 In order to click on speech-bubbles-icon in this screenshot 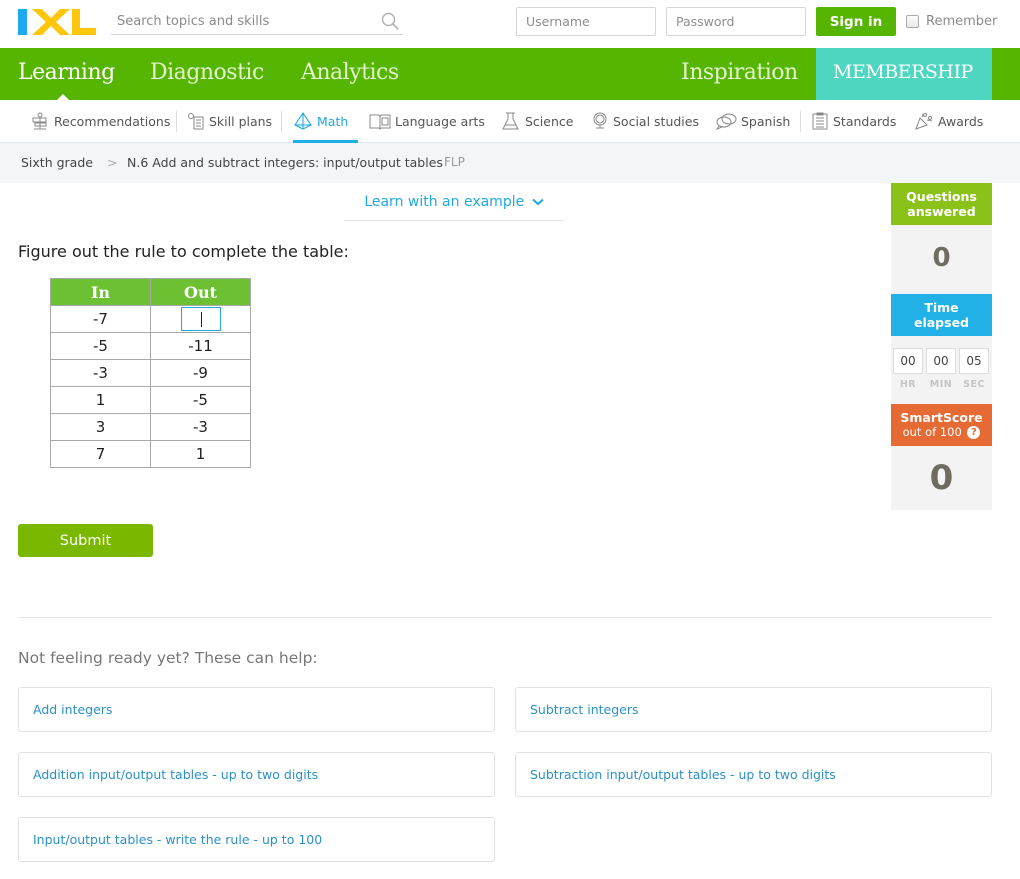, I will do `click(726, 121)`.